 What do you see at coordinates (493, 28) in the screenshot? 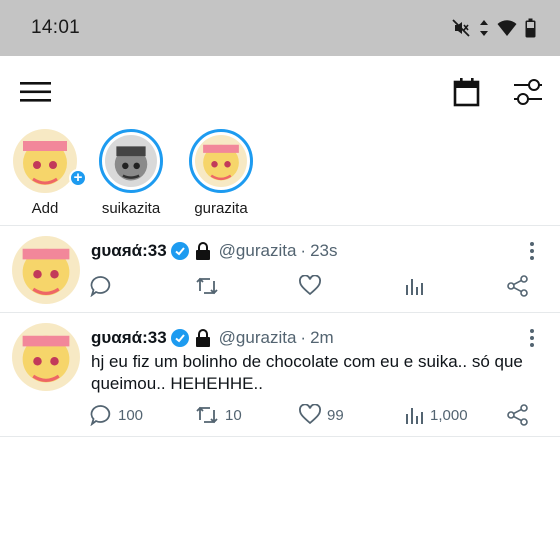
I see `status-icons` at bounding box center [493, 28].